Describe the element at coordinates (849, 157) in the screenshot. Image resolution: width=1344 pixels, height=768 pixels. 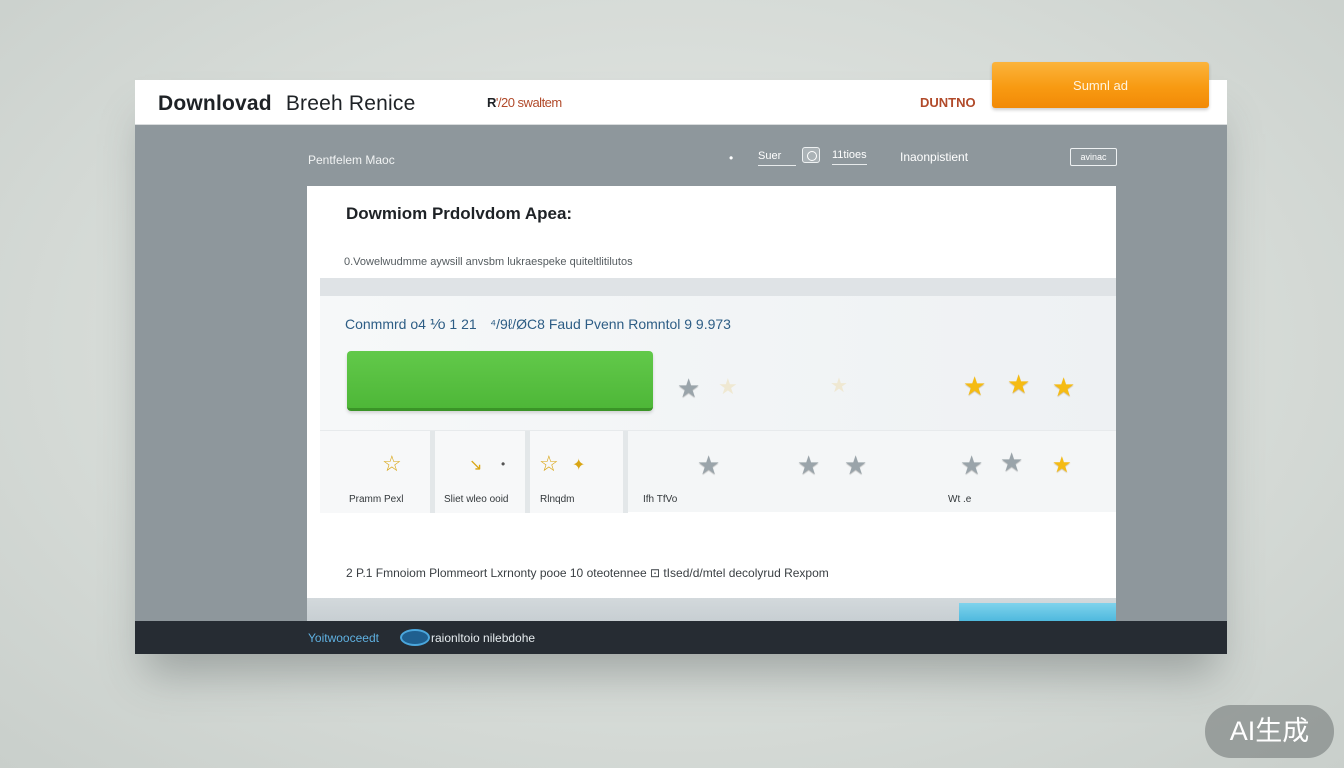
I see `count-field: 11tioes` at that location.